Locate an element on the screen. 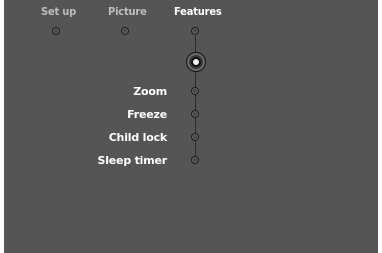 This screenshot has width=382, height=253. tab-features-indicator is located at coordinates (195, 31).